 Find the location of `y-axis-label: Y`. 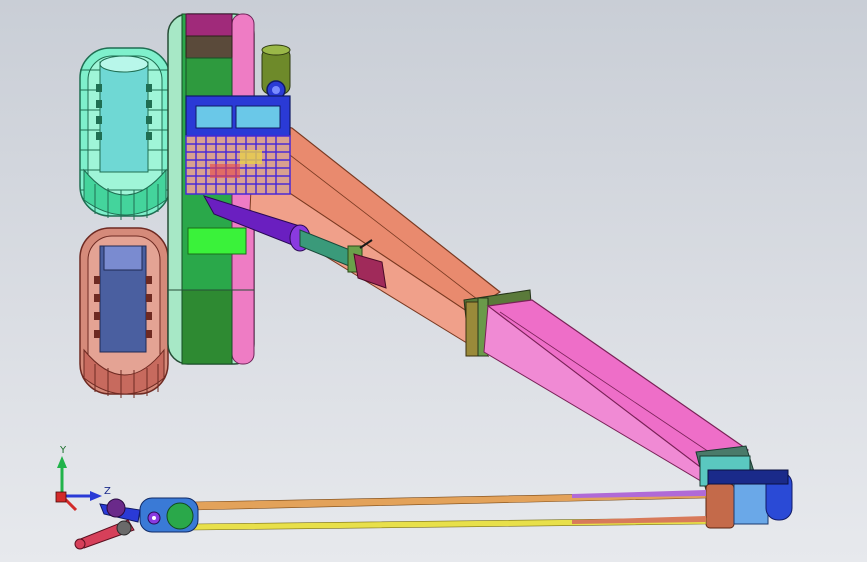

y-axis-label: Y is located at coordinates (63, 450).